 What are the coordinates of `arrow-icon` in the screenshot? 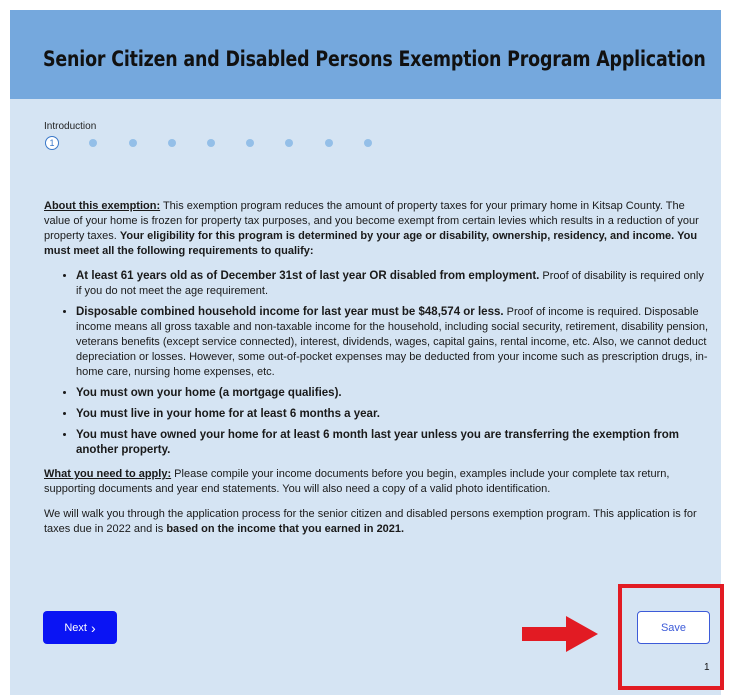 It's located at (560, 634).